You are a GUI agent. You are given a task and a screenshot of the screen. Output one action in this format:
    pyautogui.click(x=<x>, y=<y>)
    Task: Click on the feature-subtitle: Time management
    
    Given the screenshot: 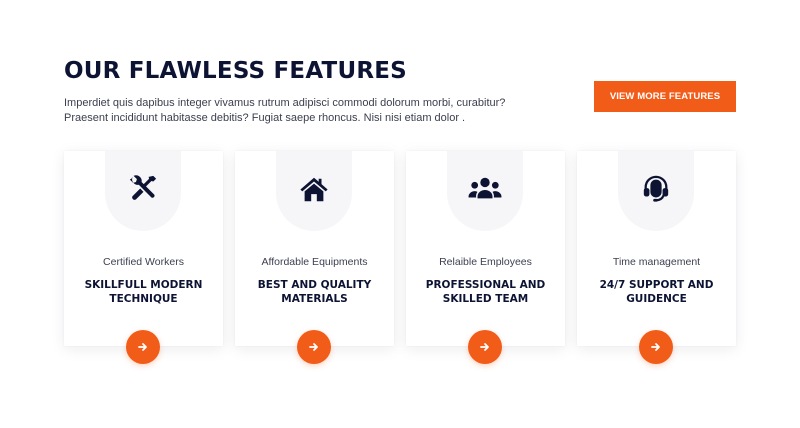 What is the action you would take?
    pyautogui.click(x=656, y=262)
    